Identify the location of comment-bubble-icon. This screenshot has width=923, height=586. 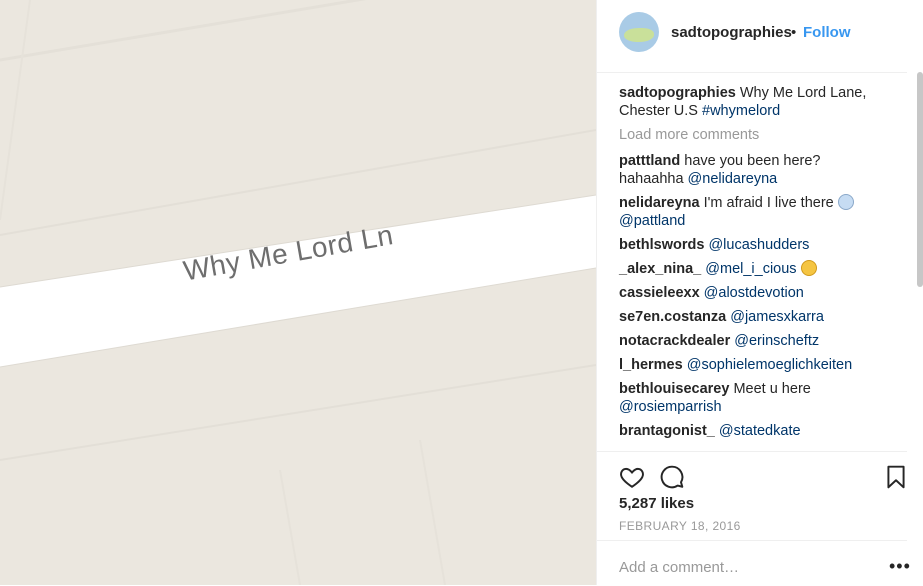
(672, 477).